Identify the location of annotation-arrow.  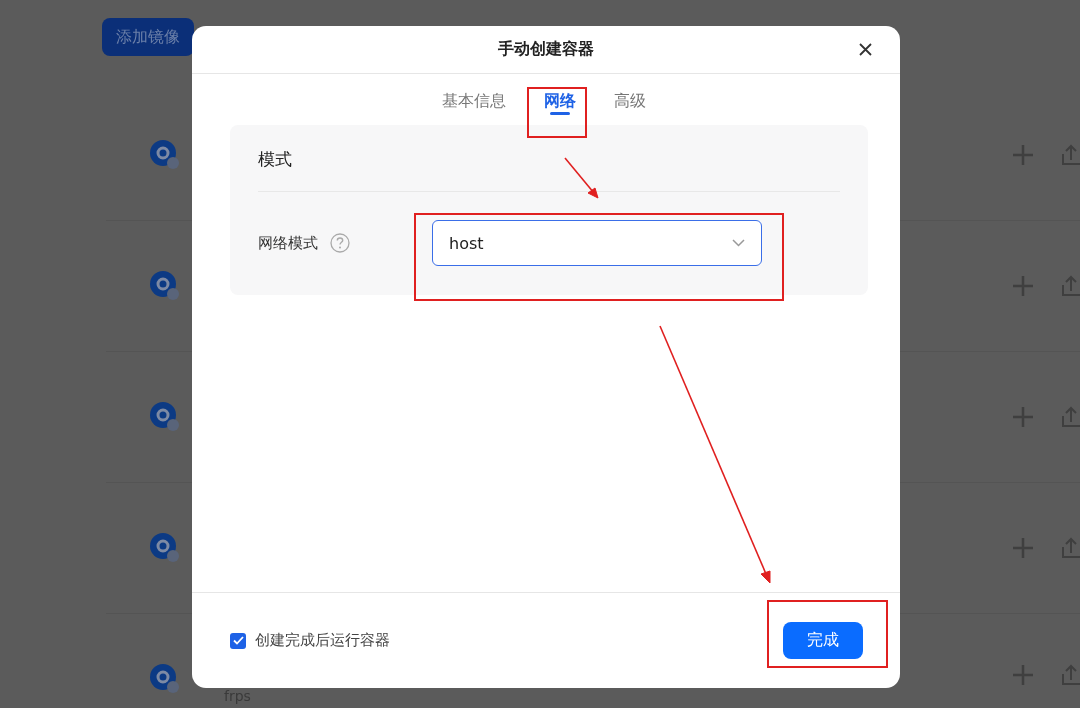
(581, 178).